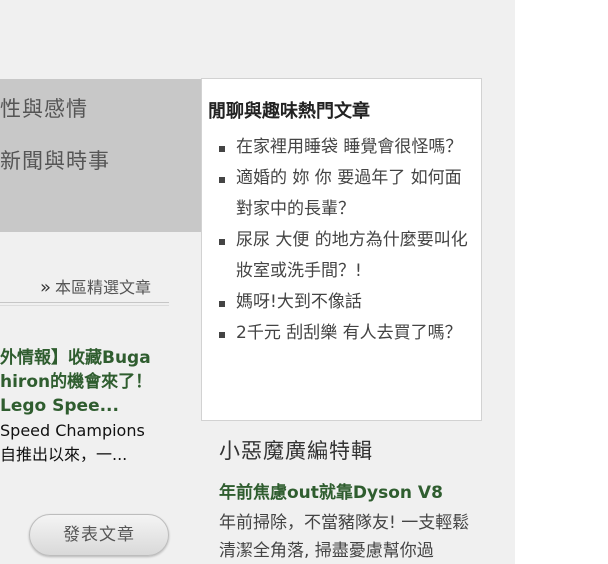  What do you see at coordinates (345, 147) in the screenshot?
I see `hot-topic-item: 在家裡用睡袋 睡覺會很怪嗎？` at bounding box center [345, 147].